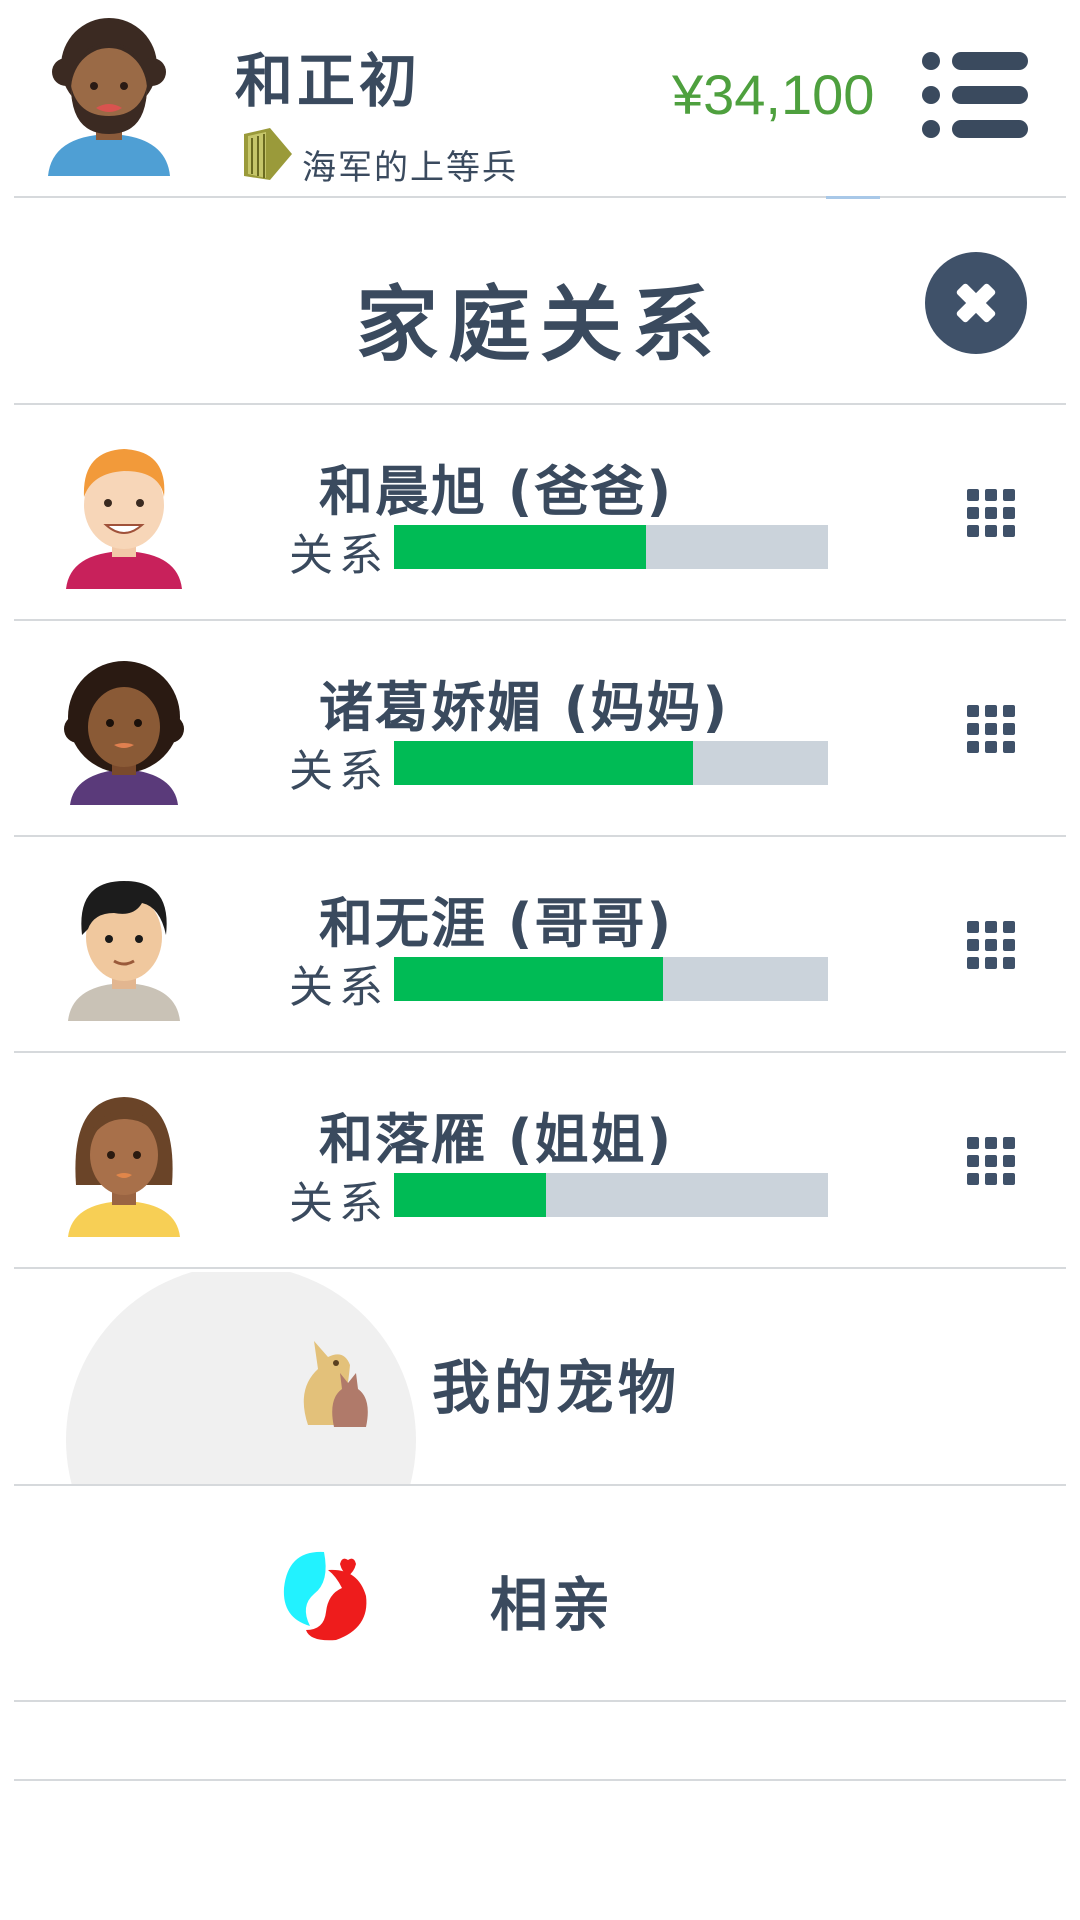 This screenshot has height=1920, width=1080. I want to click on redhead-man-avatar, so click(124, 515).